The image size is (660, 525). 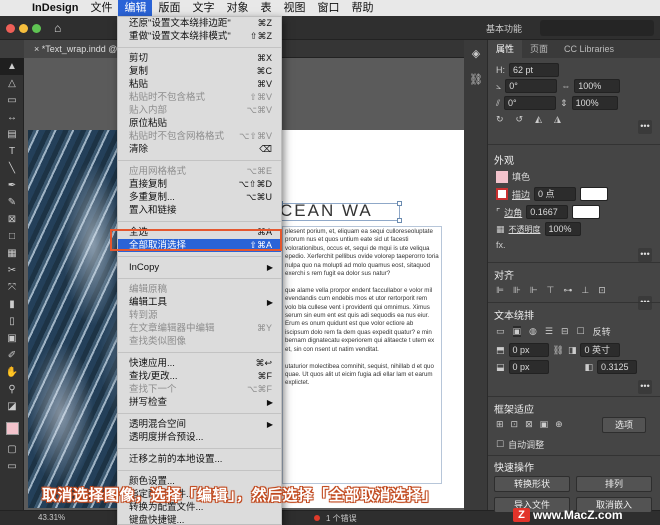 What do you see at coordinates (199, 184) in the screenshot?
I see `edit-menu-item: 直接复制 ⌥⇧⌘D` at bounding box center [199, 184].